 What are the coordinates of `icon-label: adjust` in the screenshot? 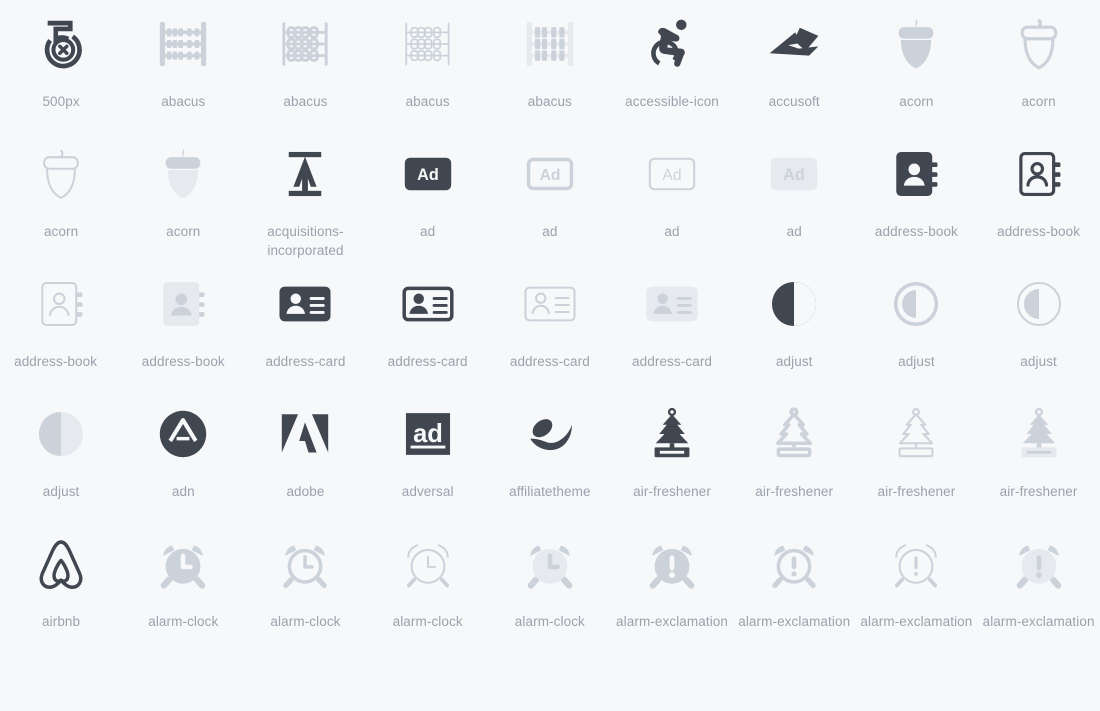 It's located at (61, 491).